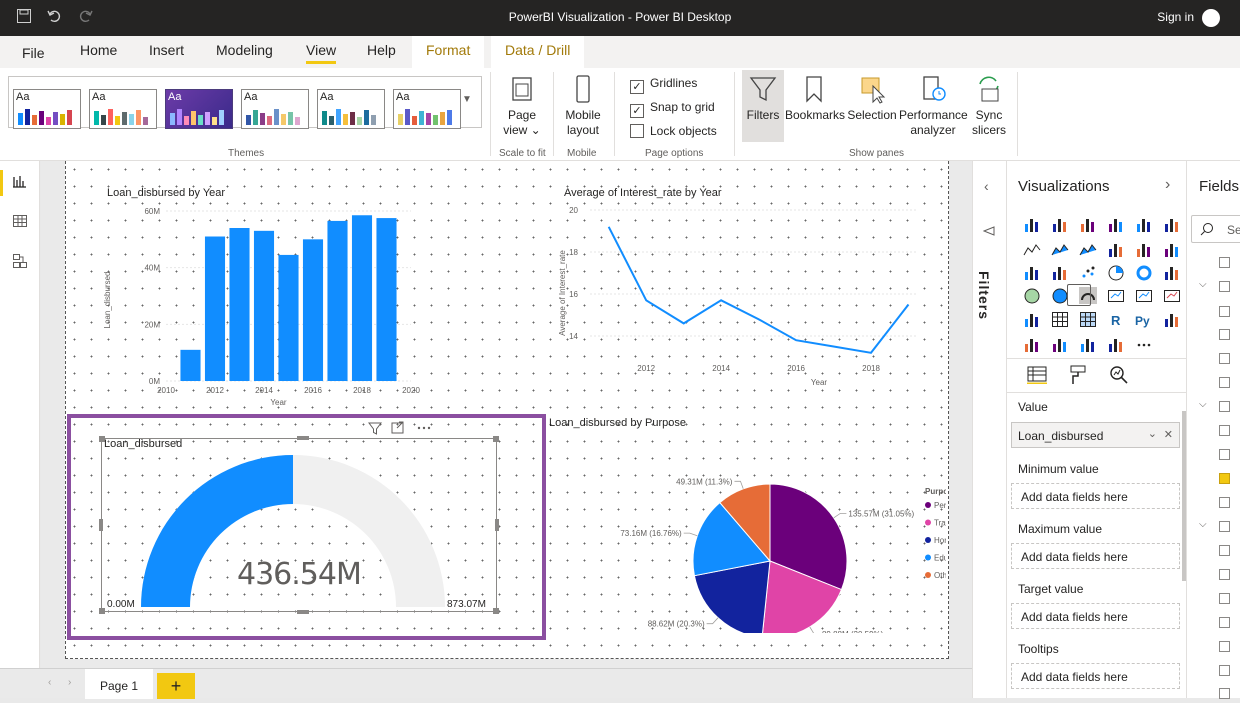 The height and width of the screenshot is (703, 1240). Describe the element at coordinates (583, 106) in the screenshot. I see `mobile-layout-button: Mobile layout` at that location.